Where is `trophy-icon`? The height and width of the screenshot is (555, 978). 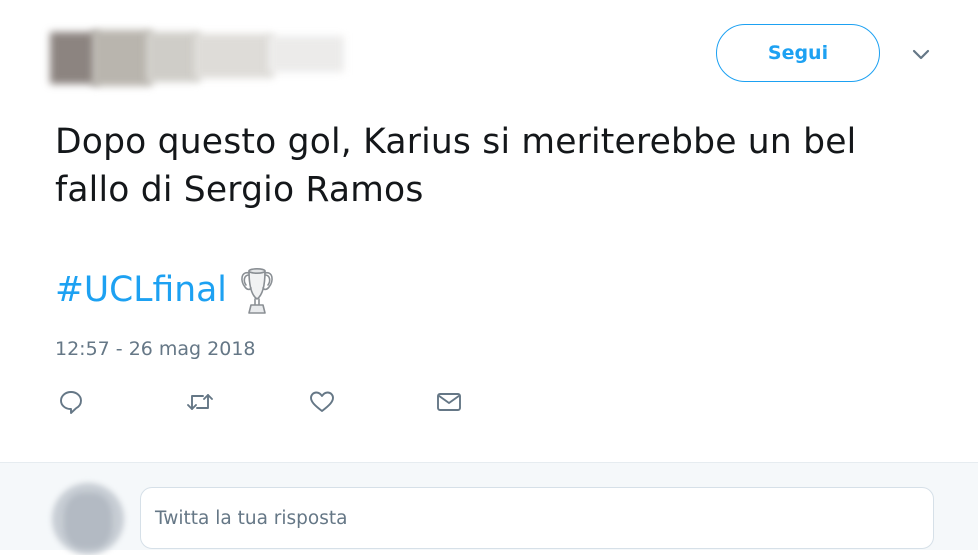 trophy-icon is located at coordinates (257, 290).